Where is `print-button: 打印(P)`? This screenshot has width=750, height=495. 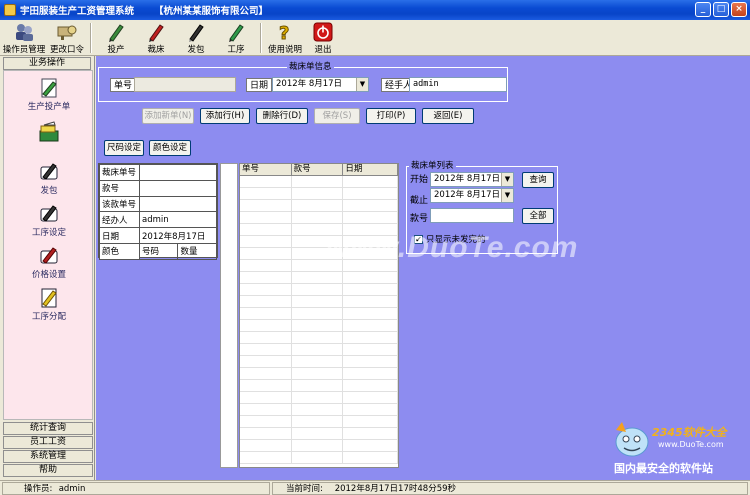
print-button: 打印(P) is located at coordinates (391, 116).